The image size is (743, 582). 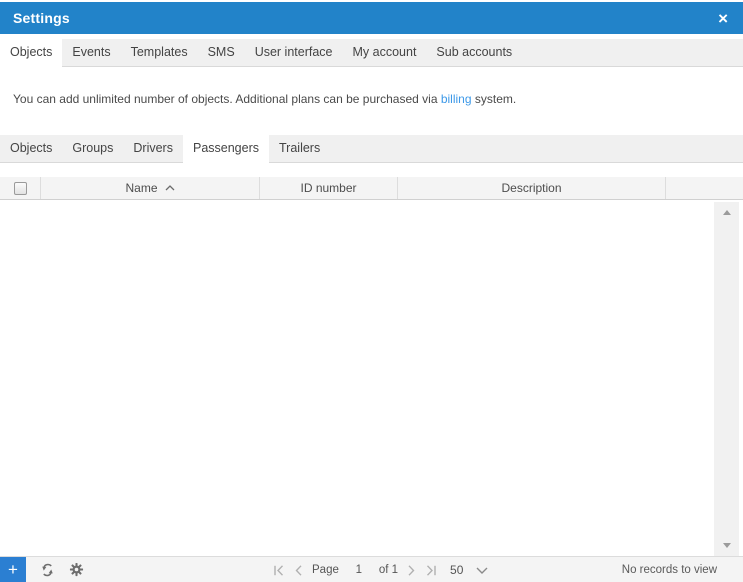 I want to click on column-header-id-number: ID number, so click(x=329, y=188).